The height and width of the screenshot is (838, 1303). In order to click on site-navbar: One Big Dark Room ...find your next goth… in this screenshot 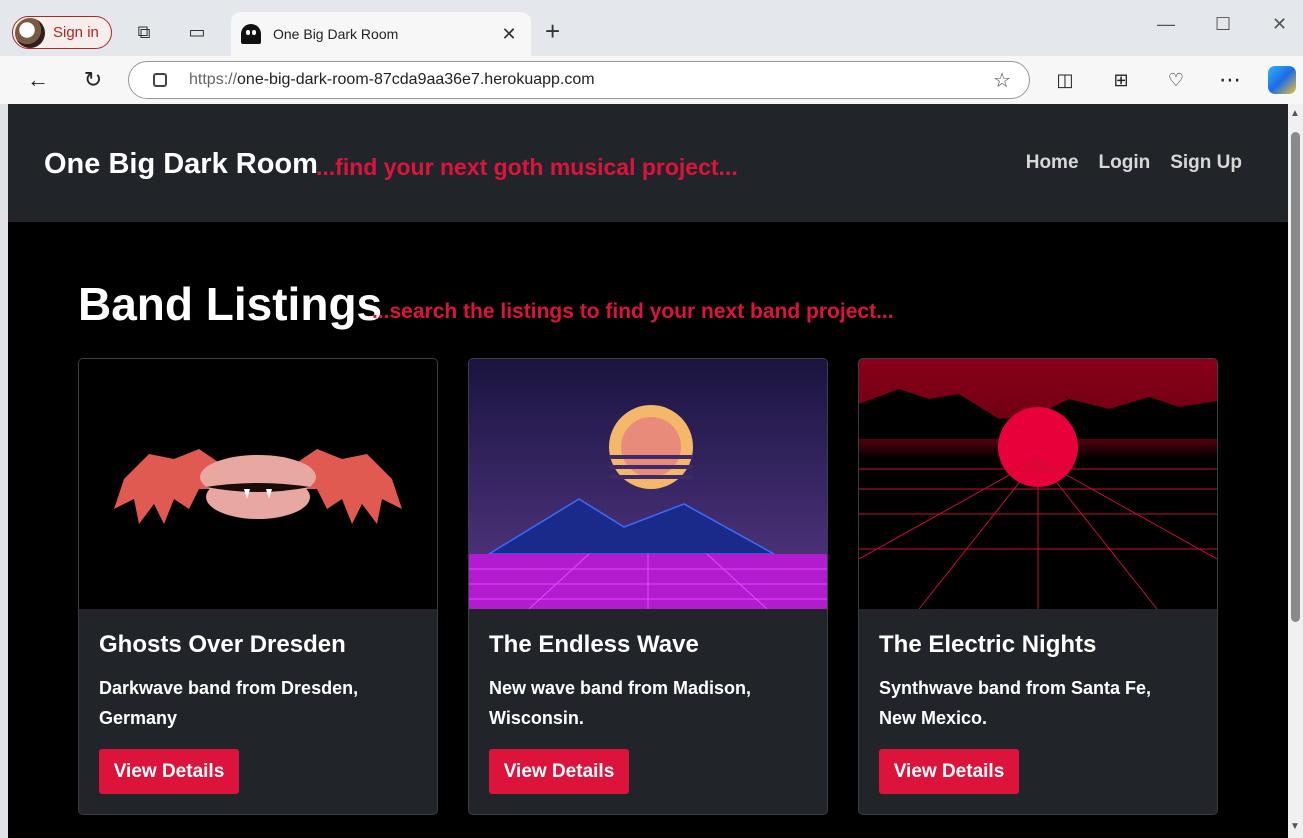, I will do `click(648, 163)`.